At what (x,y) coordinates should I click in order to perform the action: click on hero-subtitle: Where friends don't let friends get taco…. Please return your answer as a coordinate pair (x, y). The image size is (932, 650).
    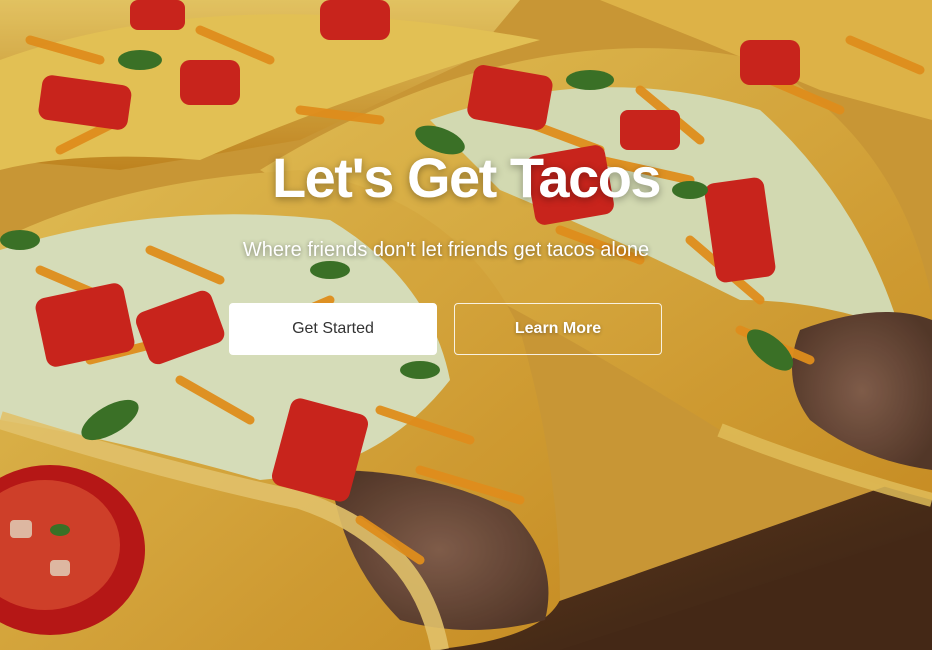
    Looking at the image, I should click on (446, 250).